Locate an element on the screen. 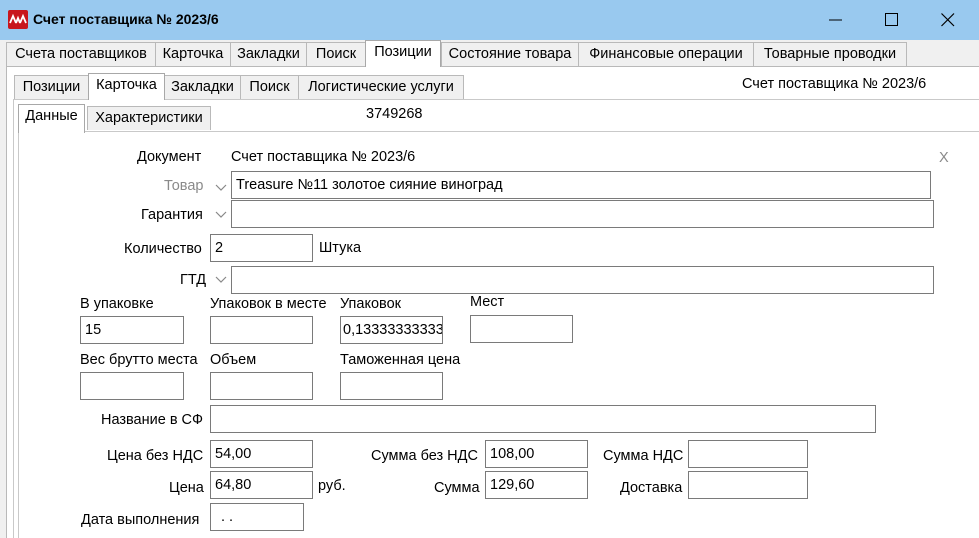  tab-search: Поиск is located at coordinates (336, 54).